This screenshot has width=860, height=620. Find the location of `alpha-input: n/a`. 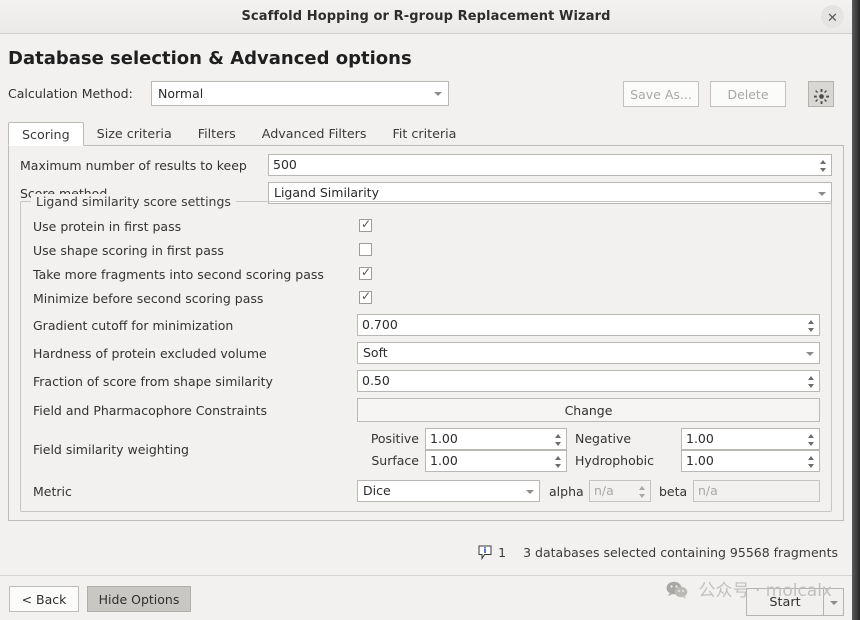

alpha-input: n/a is located at coordinates (620, 491).